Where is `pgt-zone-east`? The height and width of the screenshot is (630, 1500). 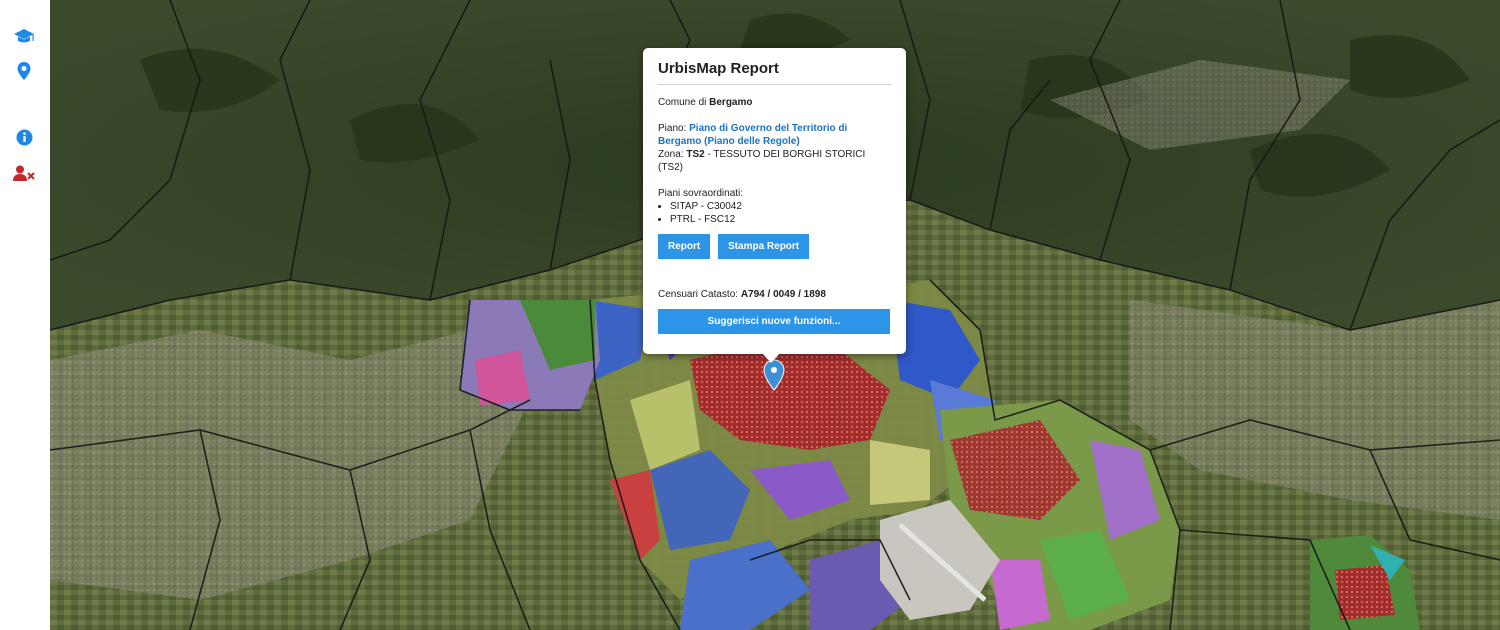
pgt-zone-east is located at coordinates (1020, 595).